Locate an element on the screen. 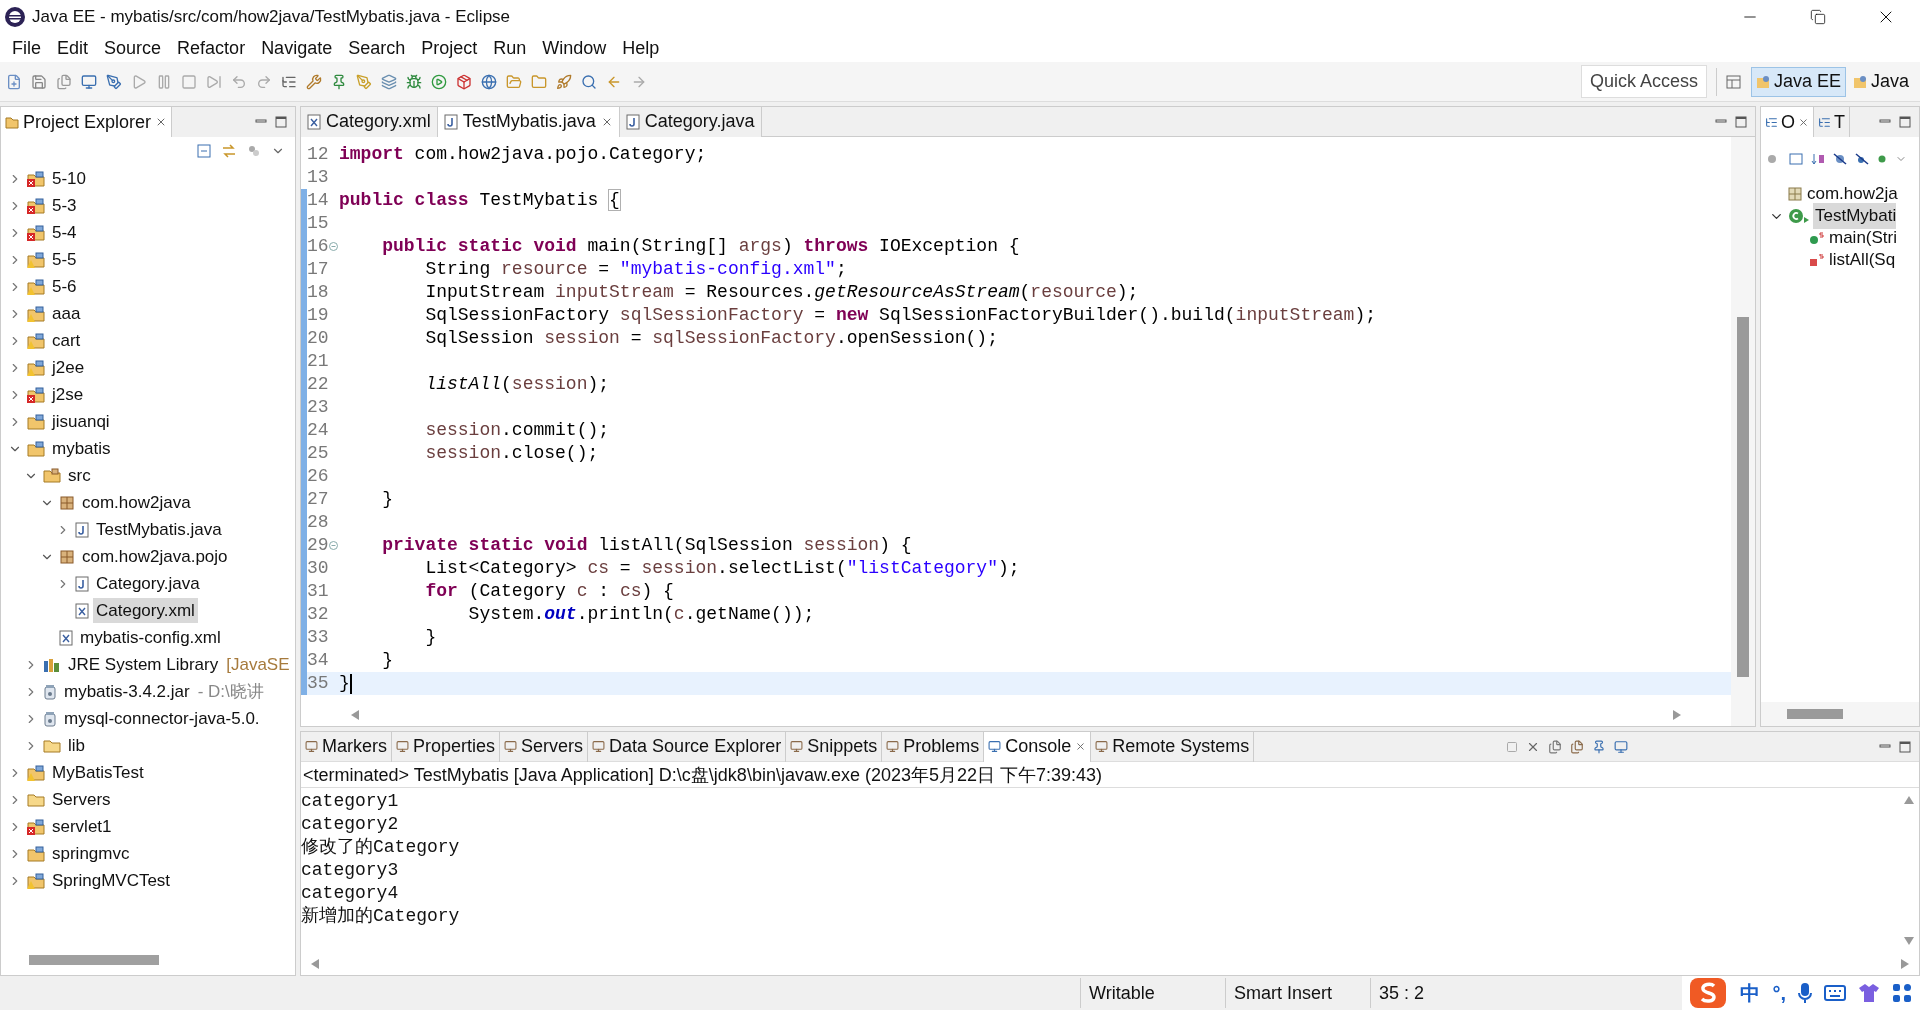  open-folder-icon is located at coordinates (514, 81).